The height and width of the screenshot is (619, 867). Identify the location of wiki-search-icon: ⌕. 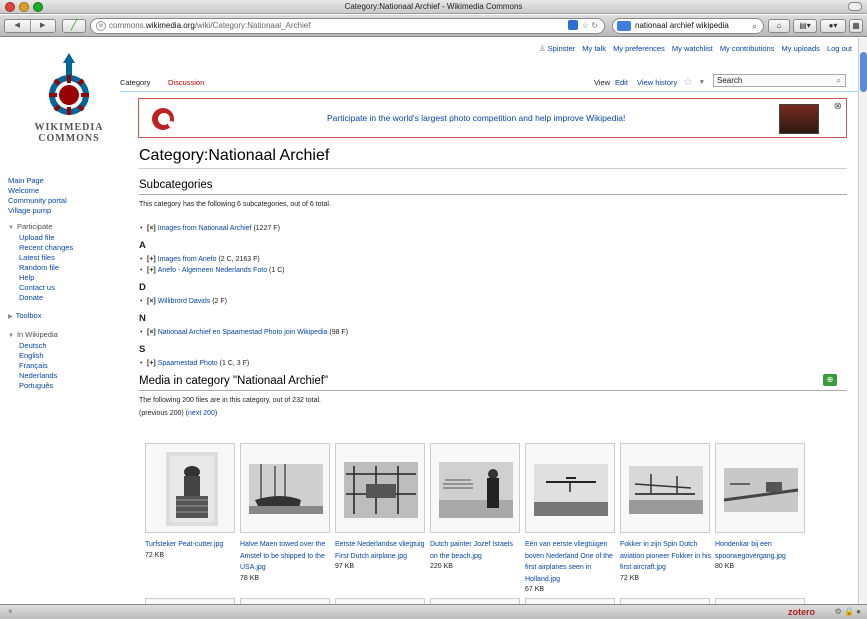
(839, 80).